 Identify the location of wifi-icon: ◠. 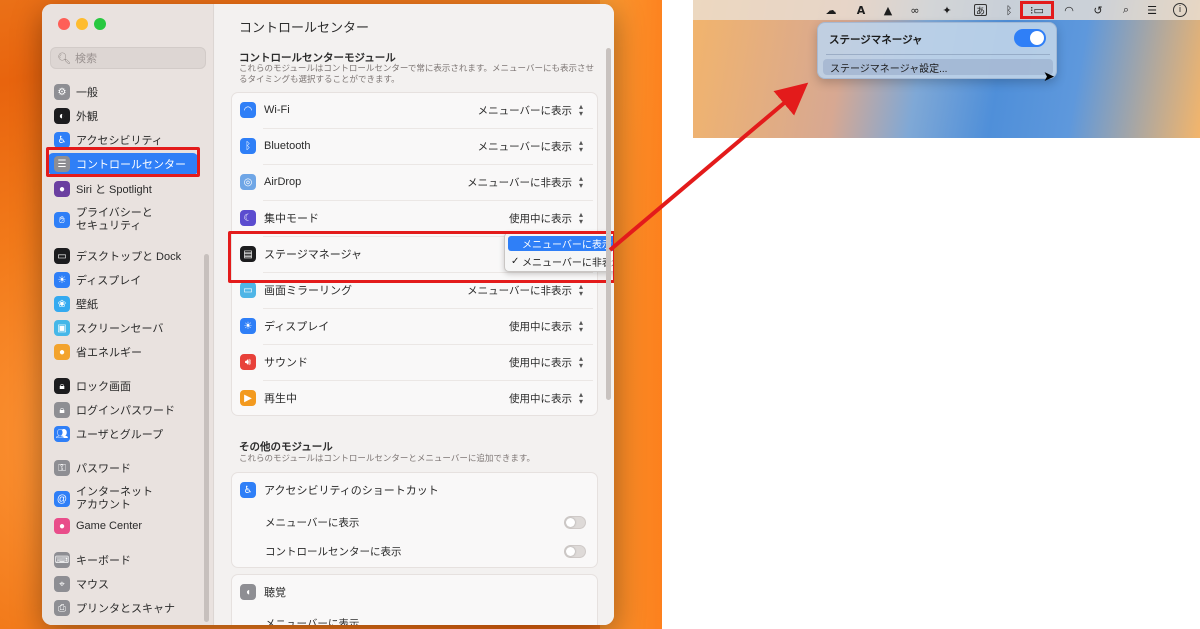
(1069, 10).